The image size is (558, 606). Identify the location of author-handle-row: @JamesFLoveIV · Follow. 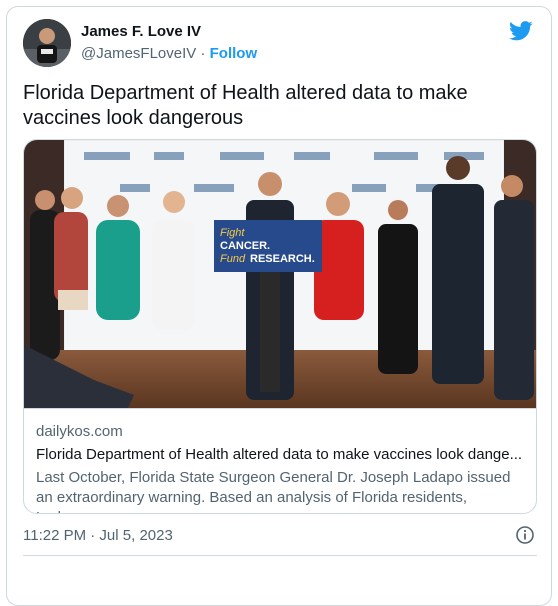
(169, 53).